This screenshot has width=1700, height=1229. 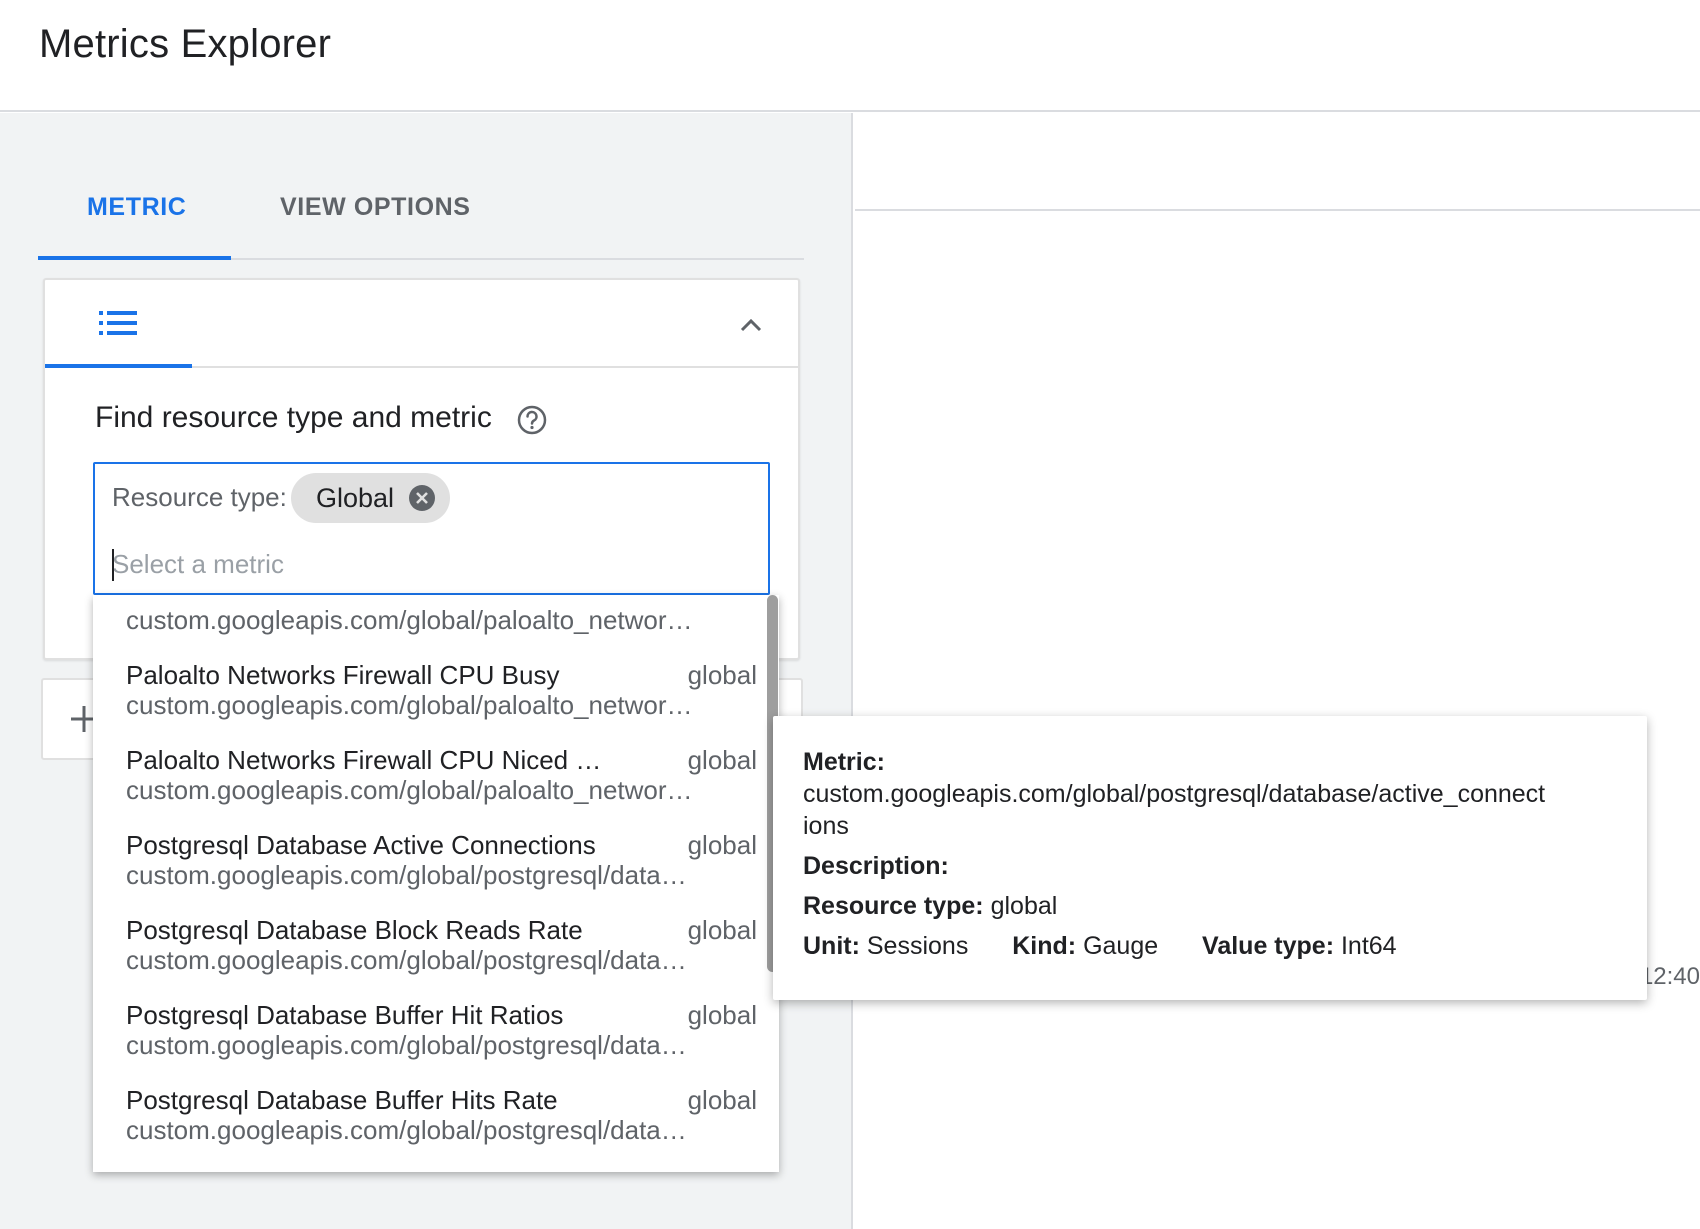 What do you see at coordinates (134, 258) in the screenshot?
I see `active-tab-indicator` at bounding box center [134, 258].